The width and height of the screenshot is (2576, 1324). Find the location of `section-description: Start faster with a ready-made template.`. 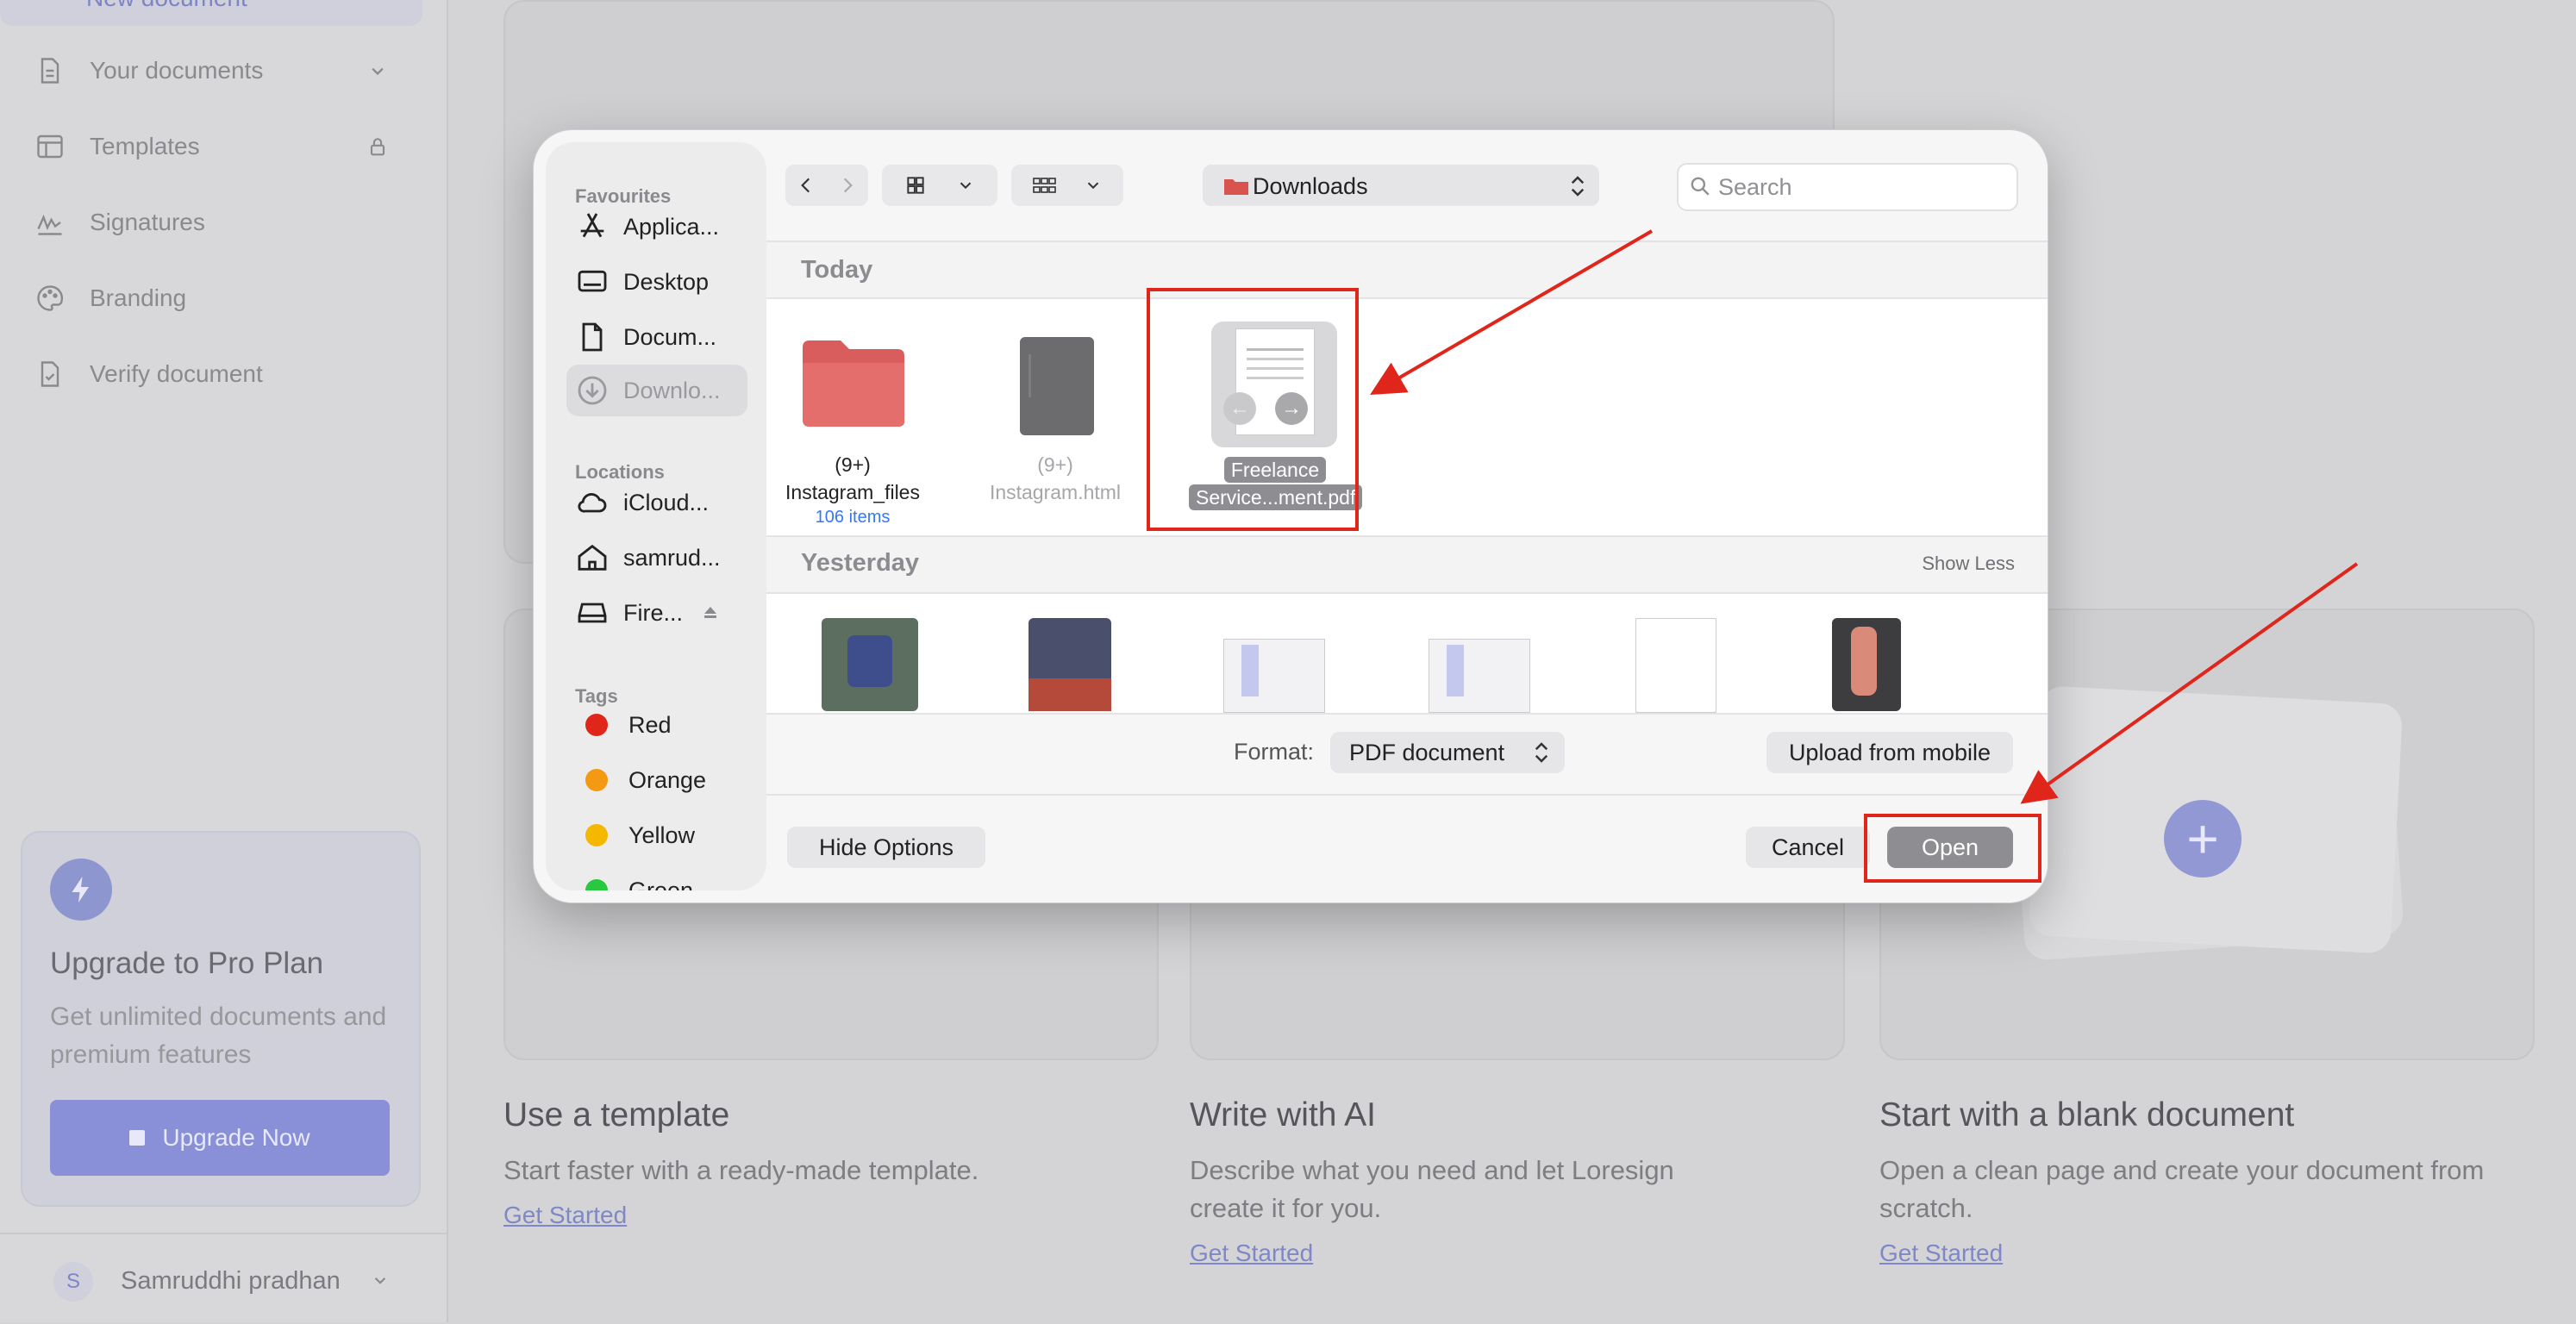

section-description: Start faster with a ready-made template. is located at coordinates (741, 1170).